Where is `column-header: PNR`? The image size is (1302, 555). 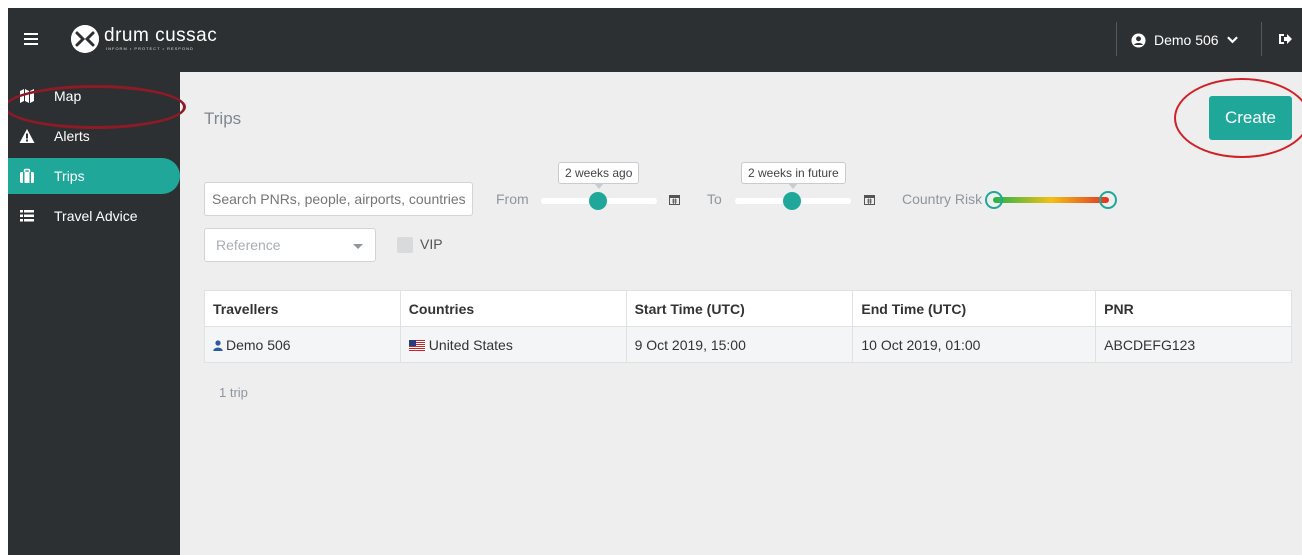
column-header: PNR is located at coordinates (1193, 308).